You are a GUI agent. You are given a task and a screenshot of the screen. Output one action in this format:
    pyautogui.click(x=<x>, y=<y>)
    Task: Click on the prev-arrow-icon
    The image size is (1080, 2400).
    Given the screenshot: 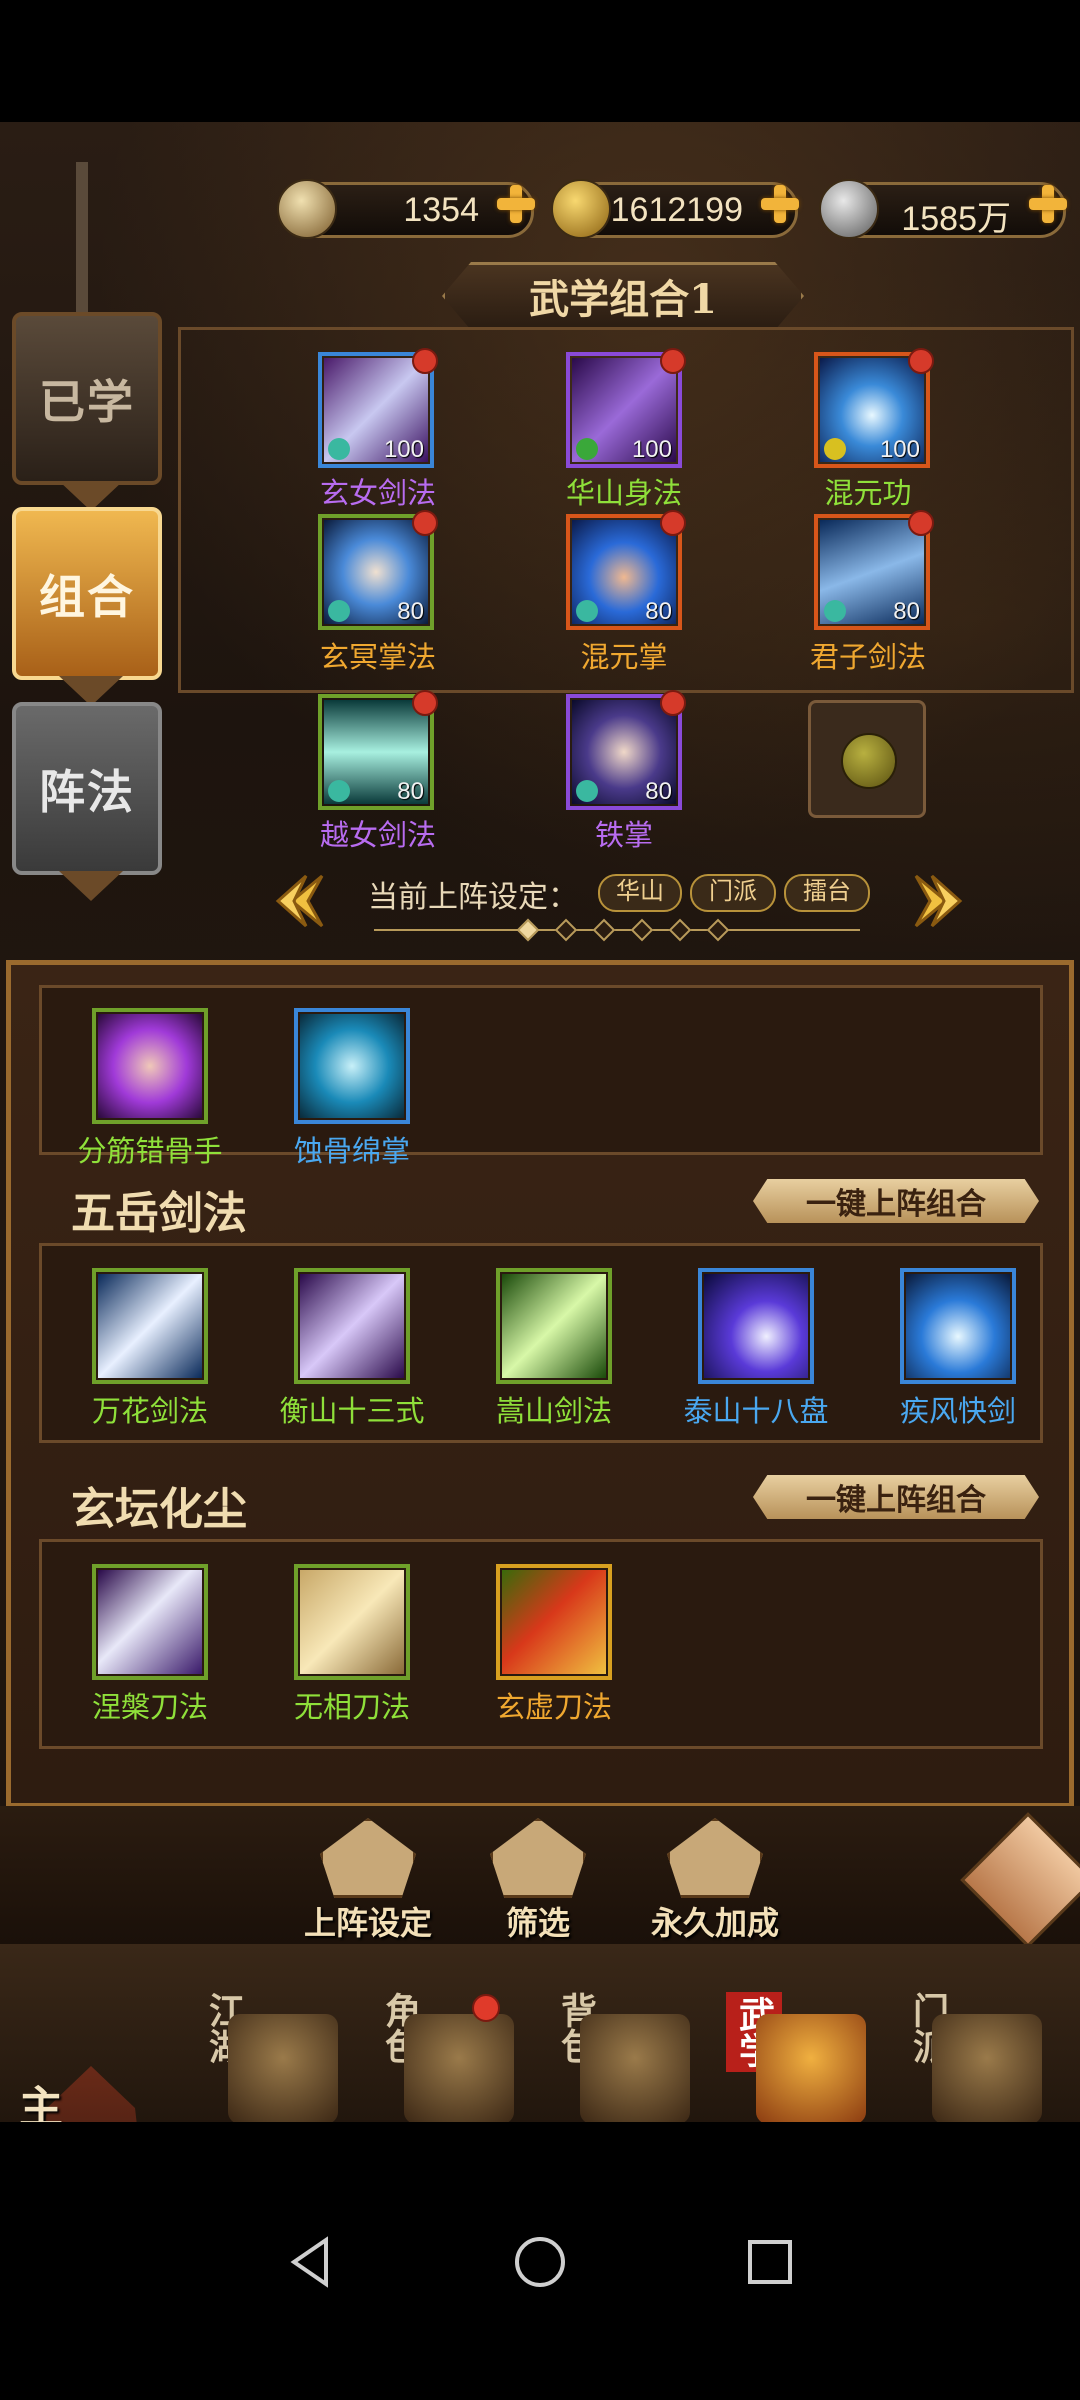 What is the action you would take?
    pyautogui.click(x=301, y=901)
    